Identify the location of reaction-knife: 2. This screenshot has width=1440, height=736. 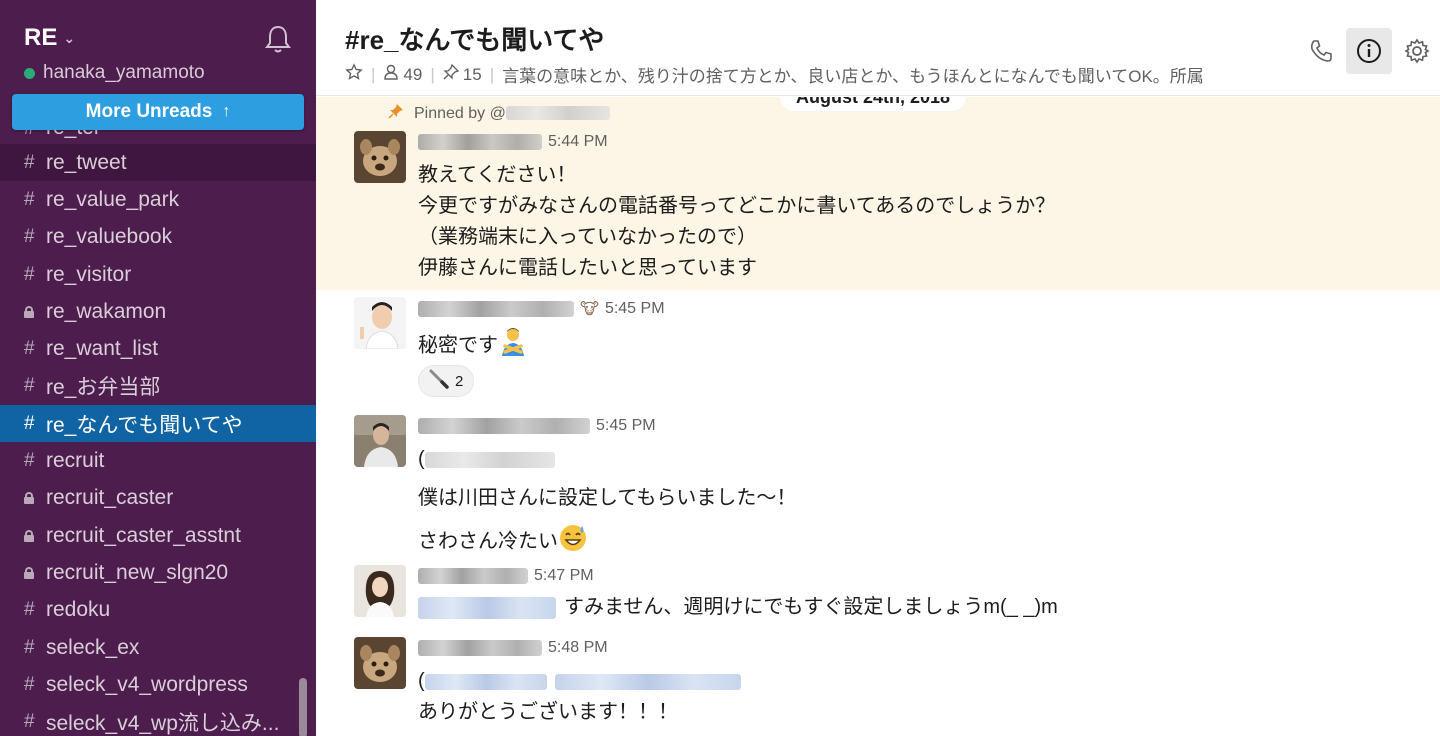
(446, 381).